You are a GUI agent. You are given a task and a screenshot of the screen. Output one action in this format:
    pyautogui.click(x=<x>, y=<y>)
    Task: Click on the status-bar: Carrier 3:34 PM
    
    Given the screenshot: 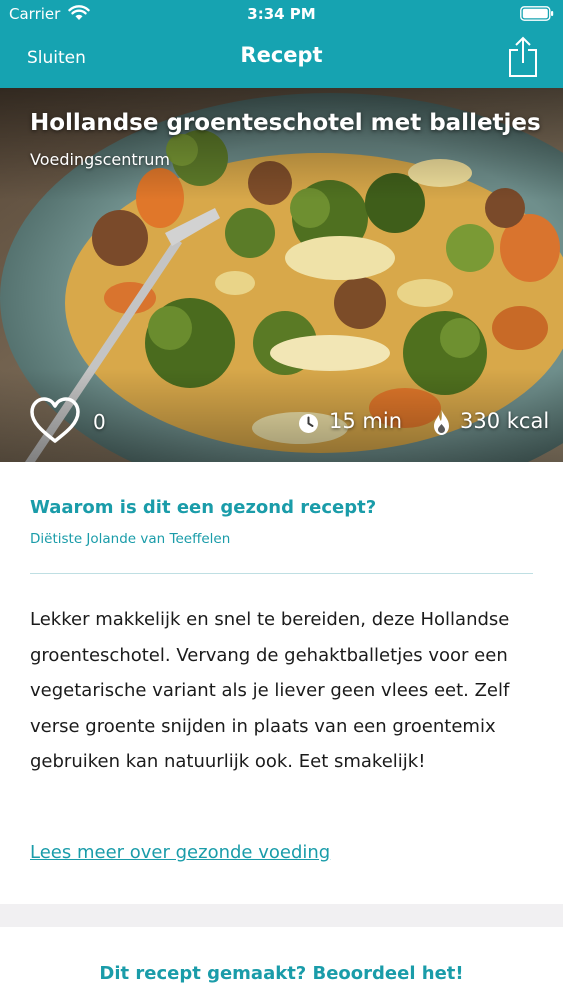 What is the action you would take?
    pyautogui.click(x=281, y=15)
    